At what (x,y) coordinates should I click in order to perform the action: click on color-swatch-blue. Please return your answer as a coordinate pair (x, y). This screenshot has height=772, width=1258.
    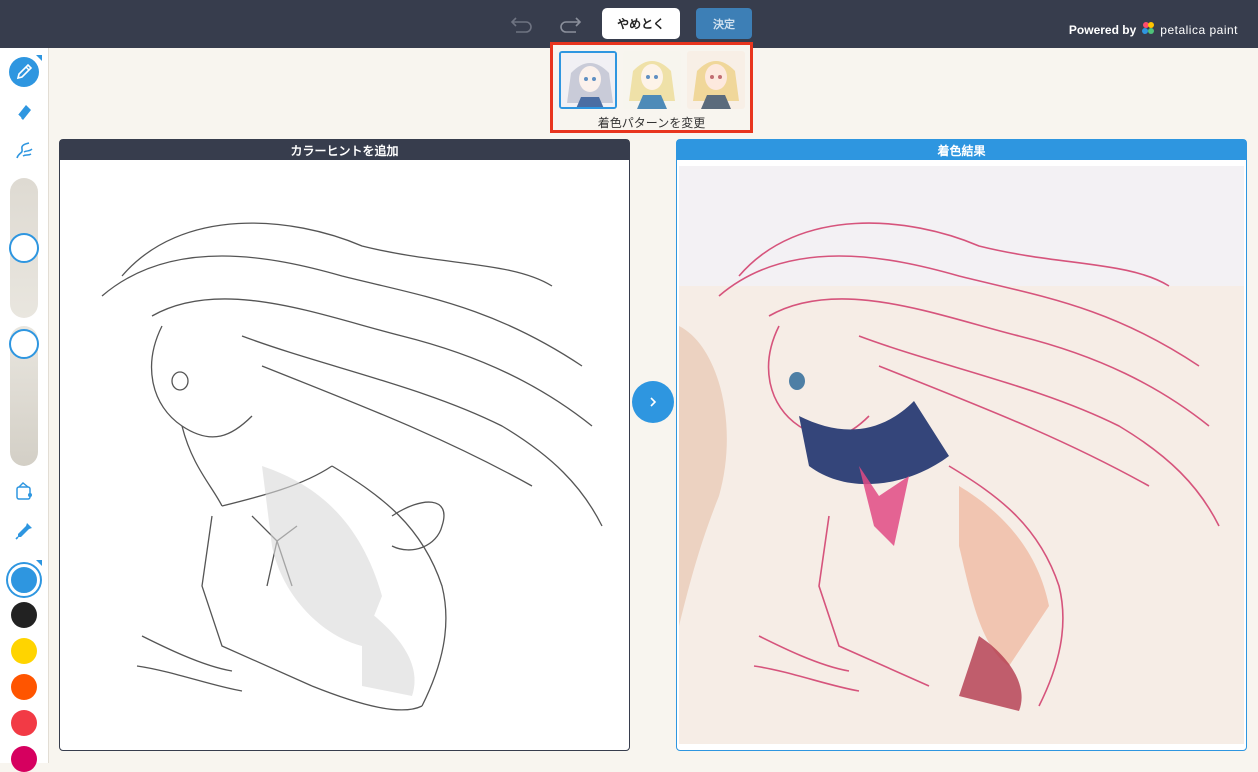
    Looking at the image, I should click on (24, 580).